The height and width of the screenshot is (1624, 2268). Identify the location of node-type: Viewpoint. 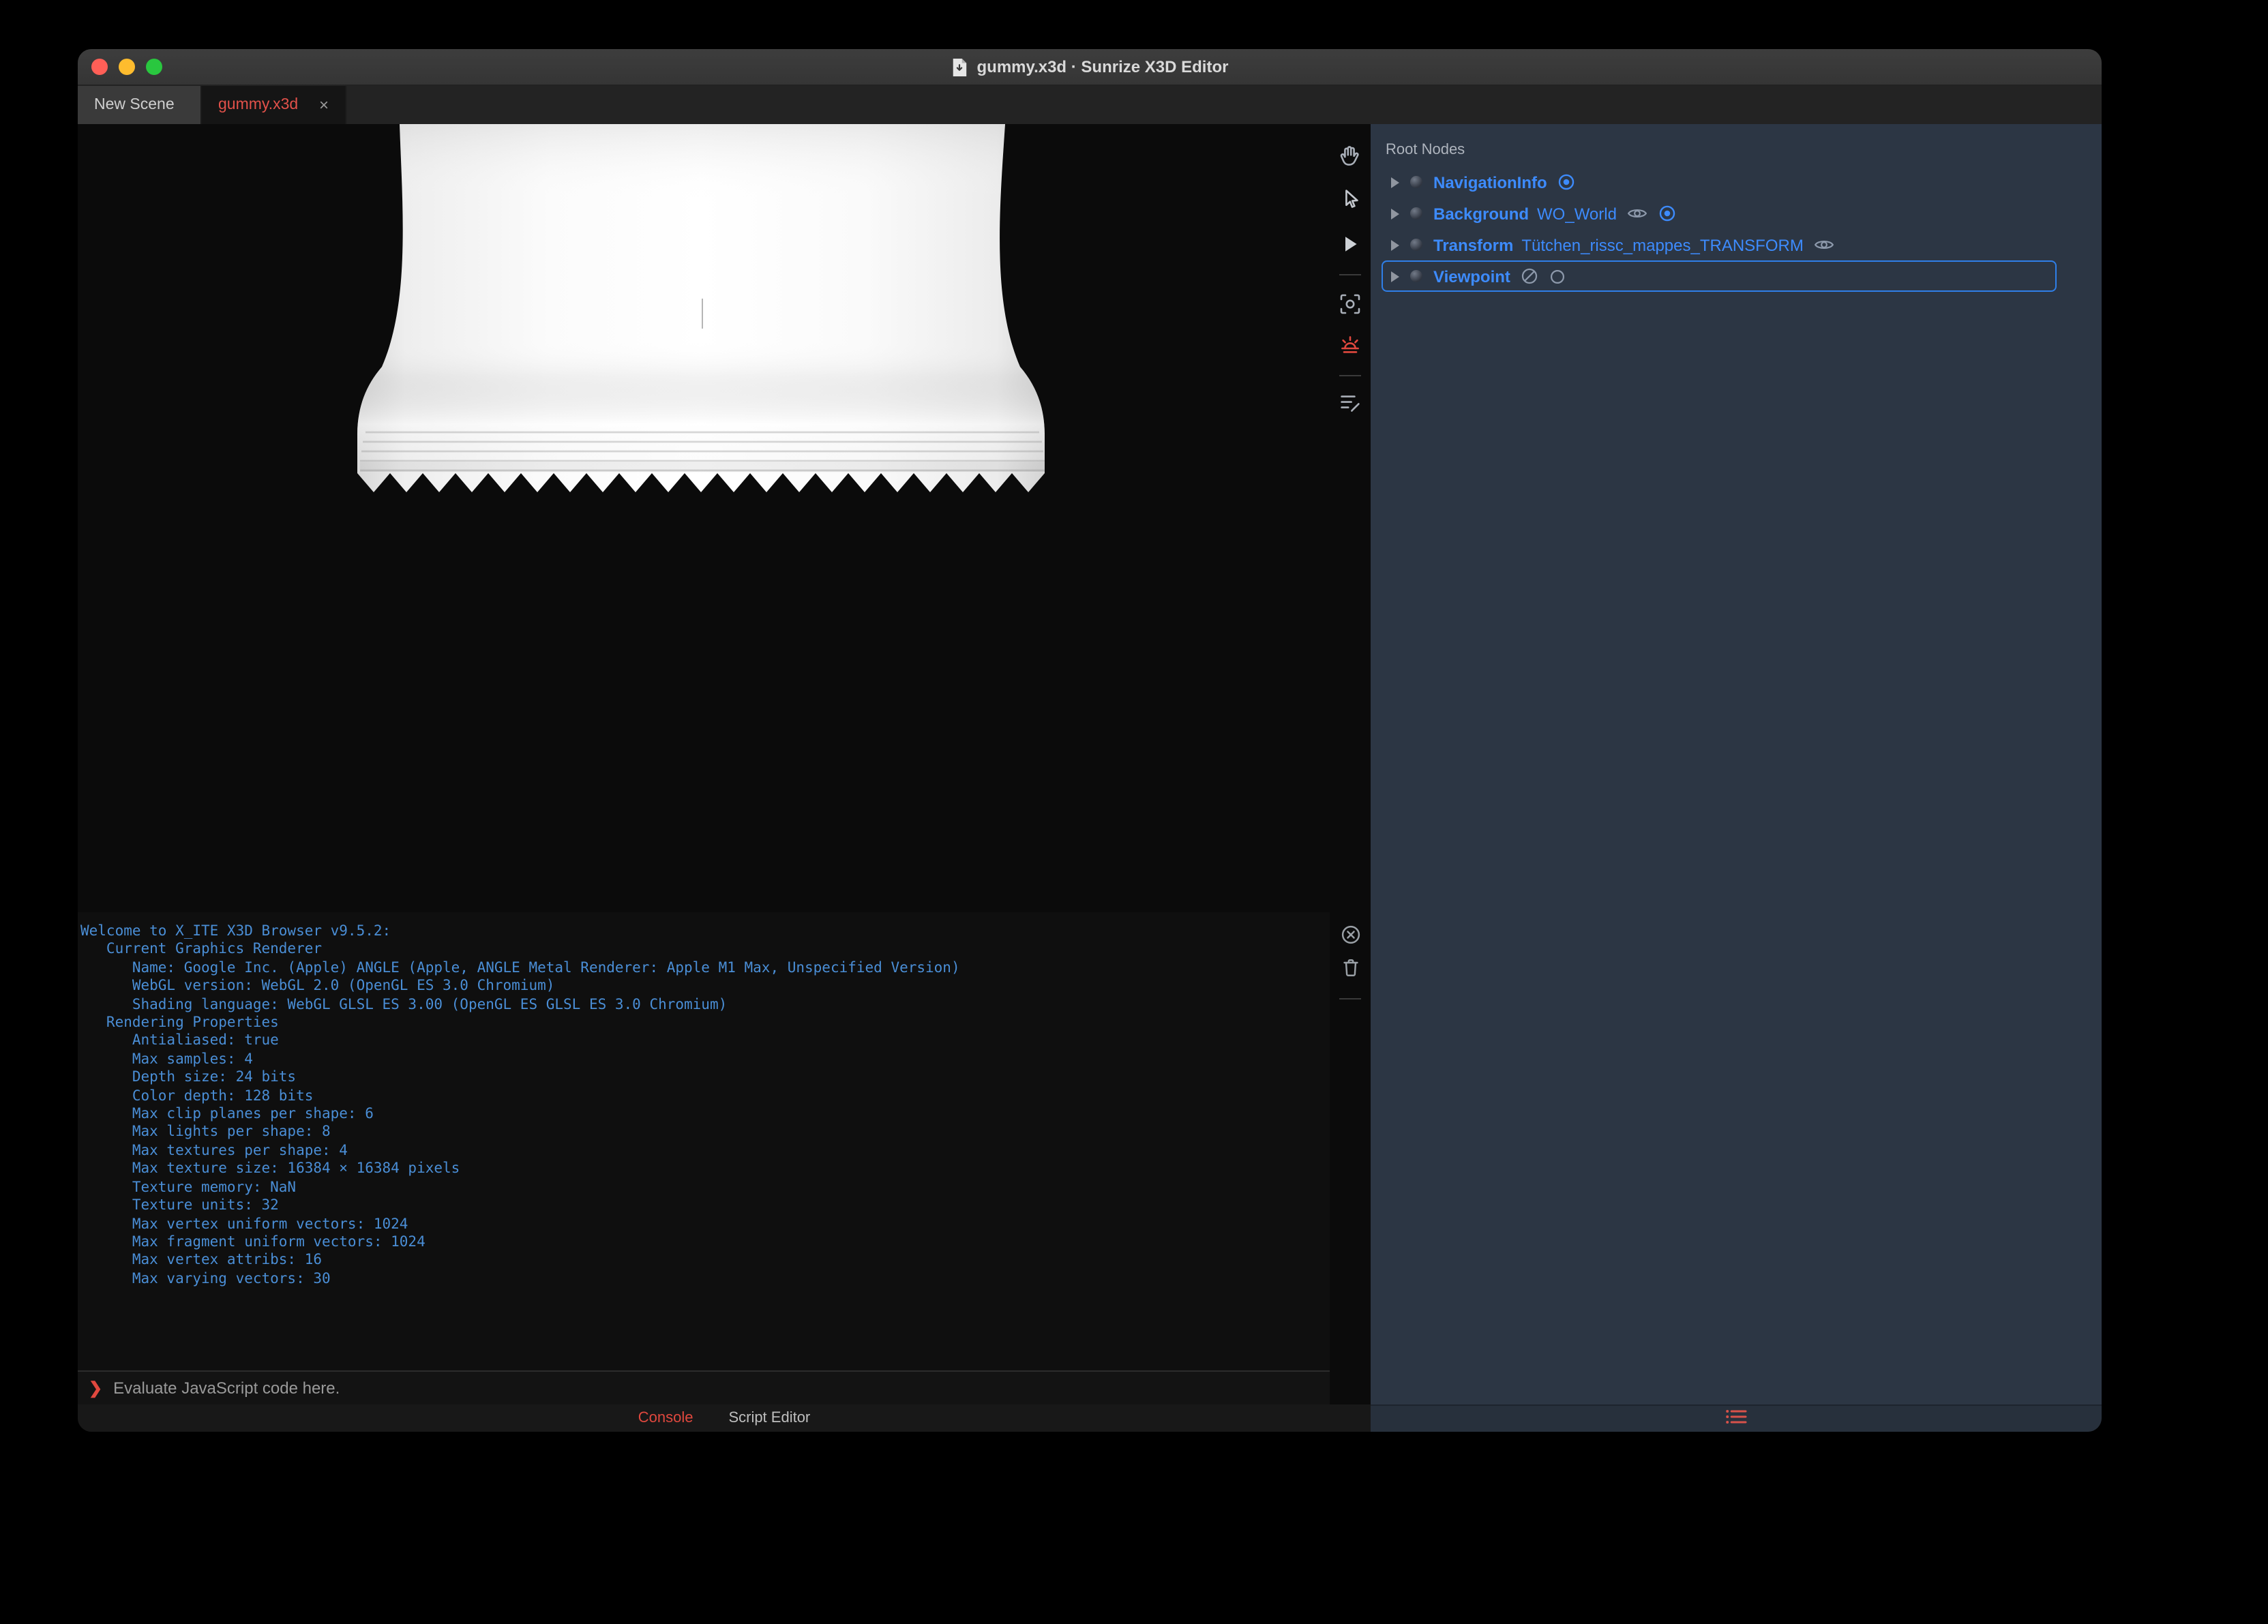
(1471, 276).